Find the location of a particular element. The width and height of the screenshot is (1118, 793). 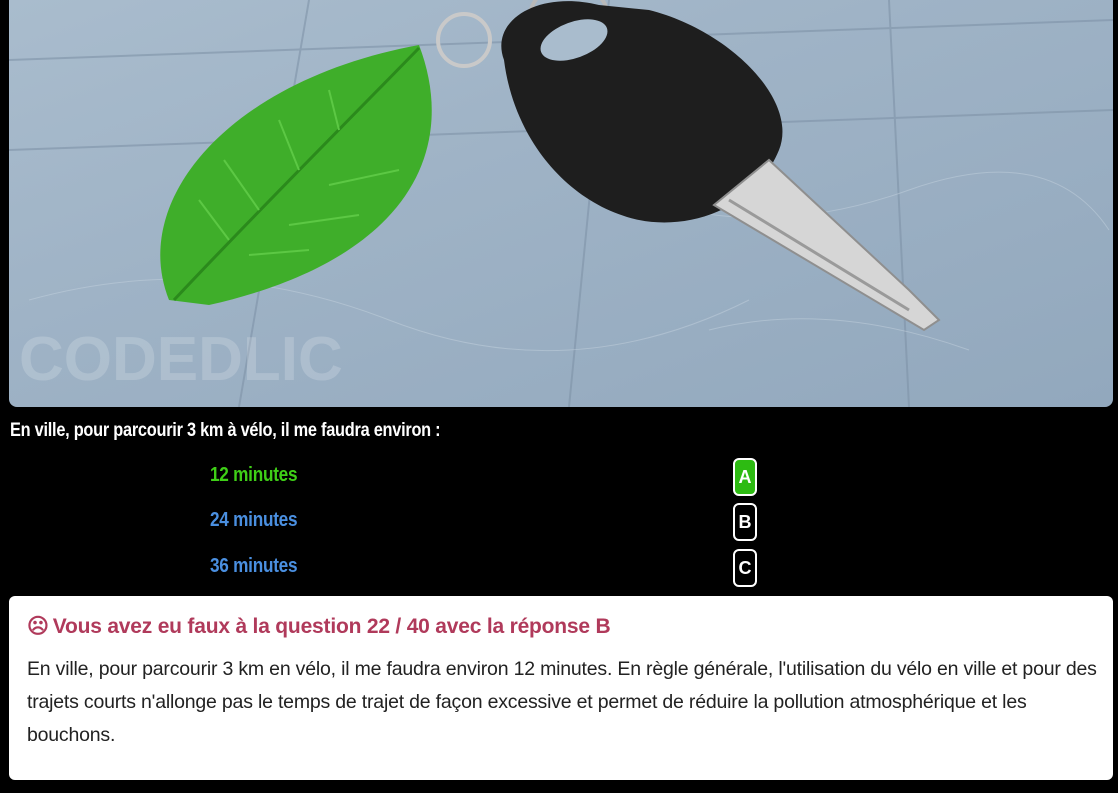

answer-b-text: 24 minutes is located at coordinates (254, 520).